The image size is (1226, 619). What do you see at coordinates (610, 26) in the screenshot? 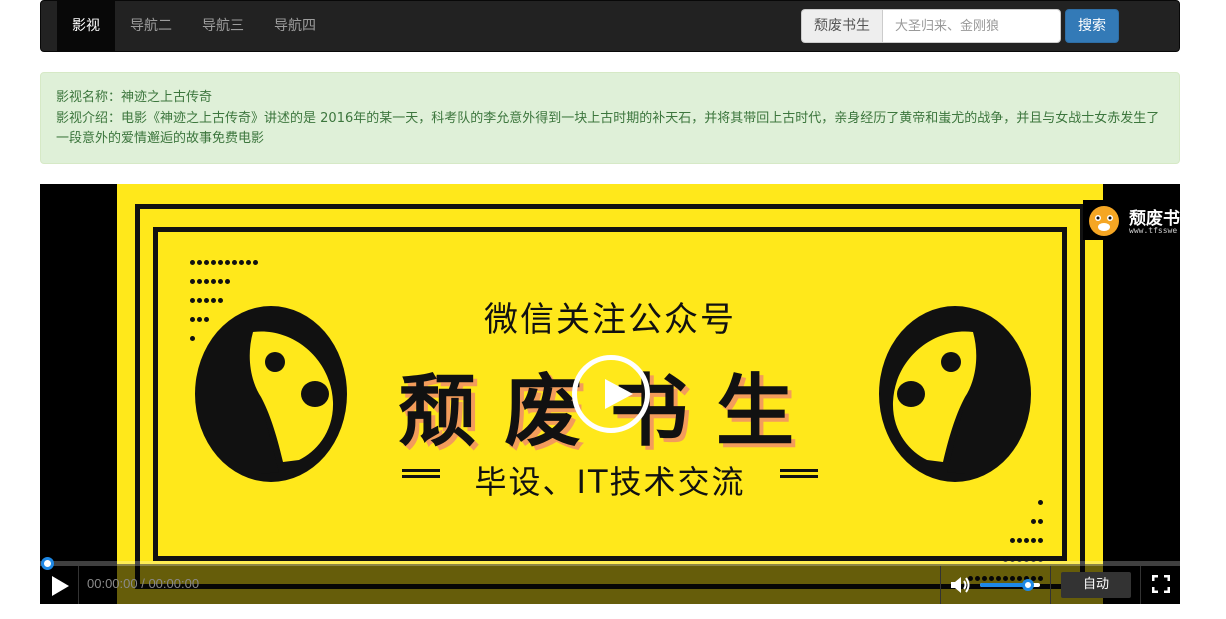
I see `navbar: 影视 导航二 导航三 导航四 颓废书生 搜索` at bounding box center [610, 26].